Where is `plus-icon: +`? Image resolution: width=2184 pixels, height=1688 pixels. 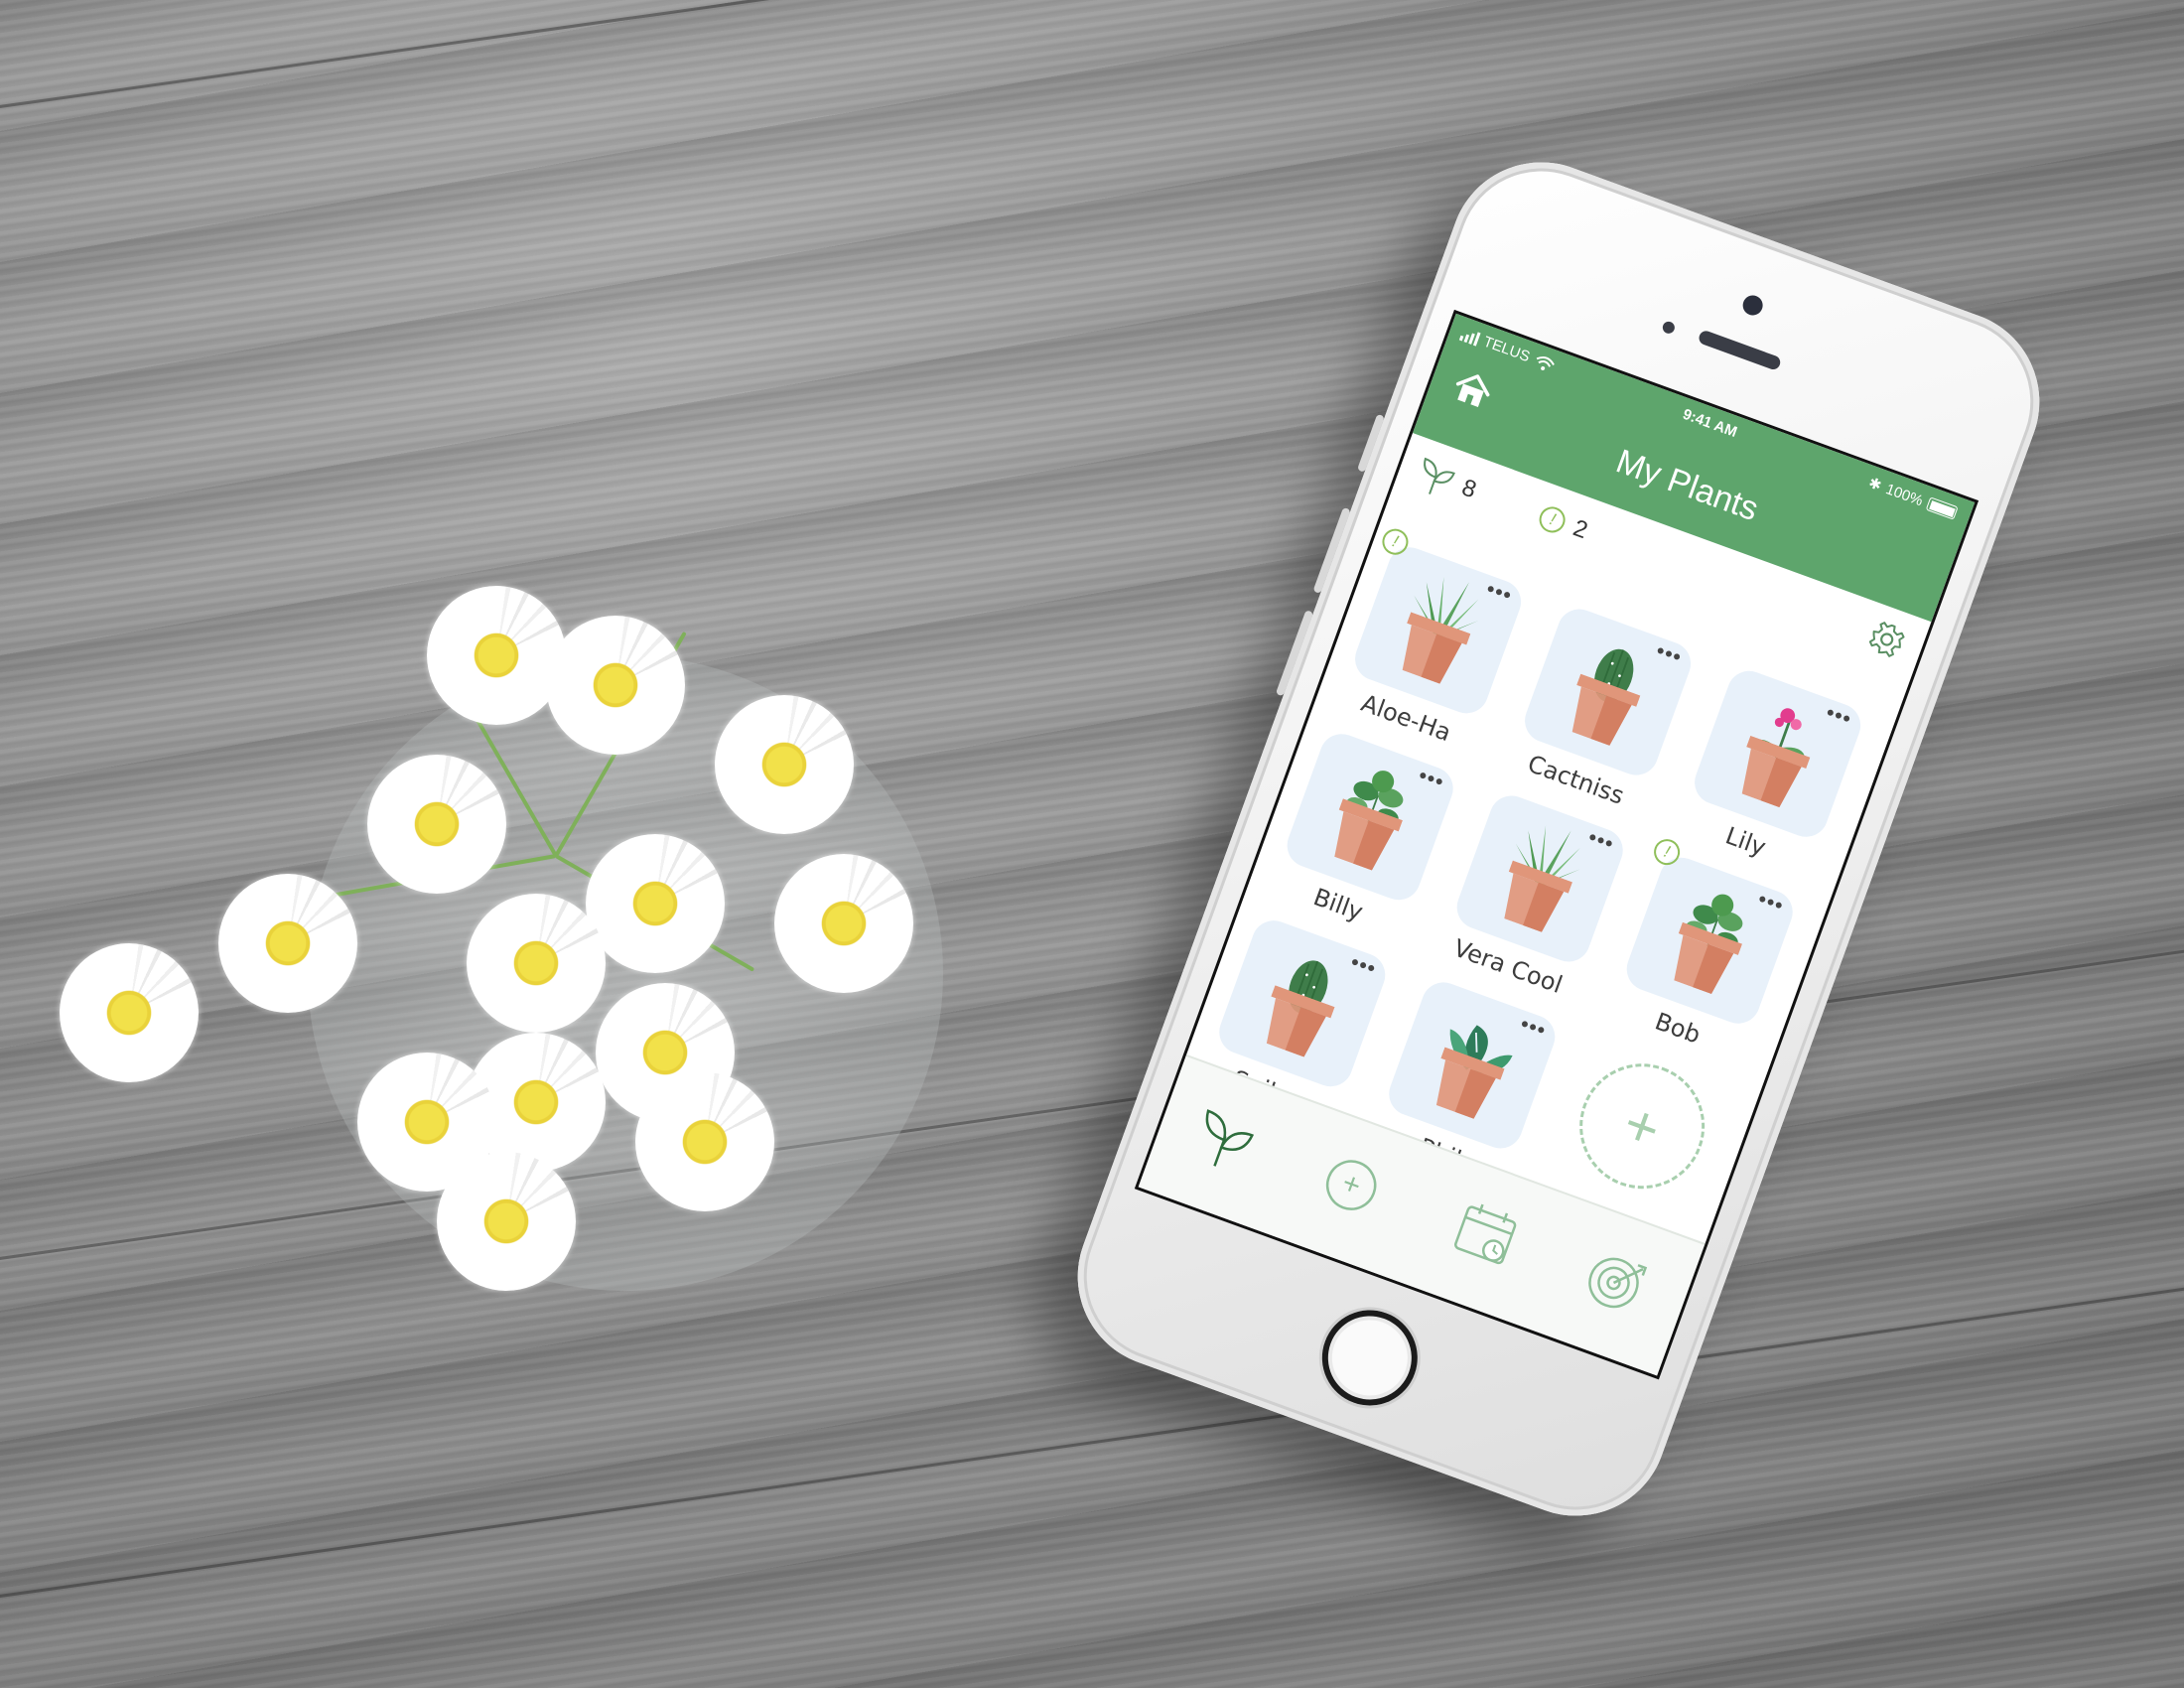
plus-icon: + is located at coordinates (1642, 1126).